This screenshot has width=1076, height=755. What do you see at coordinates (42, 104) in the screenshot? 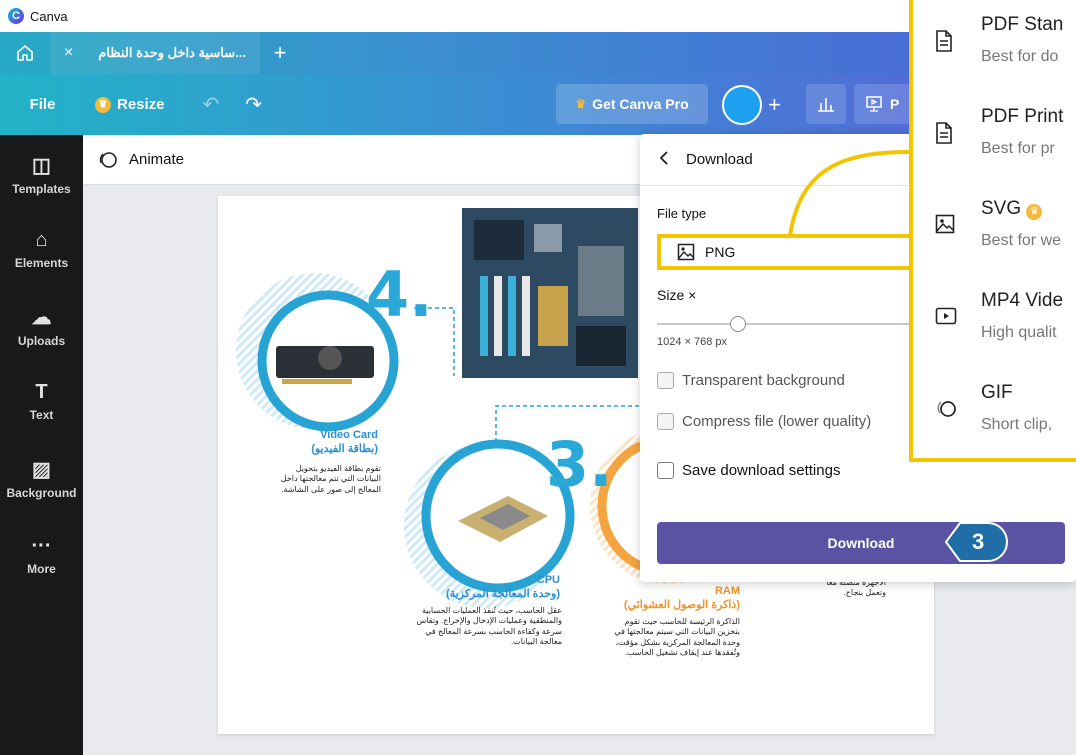
I see `file-menu-button: File` at bounding box center [42, 104].